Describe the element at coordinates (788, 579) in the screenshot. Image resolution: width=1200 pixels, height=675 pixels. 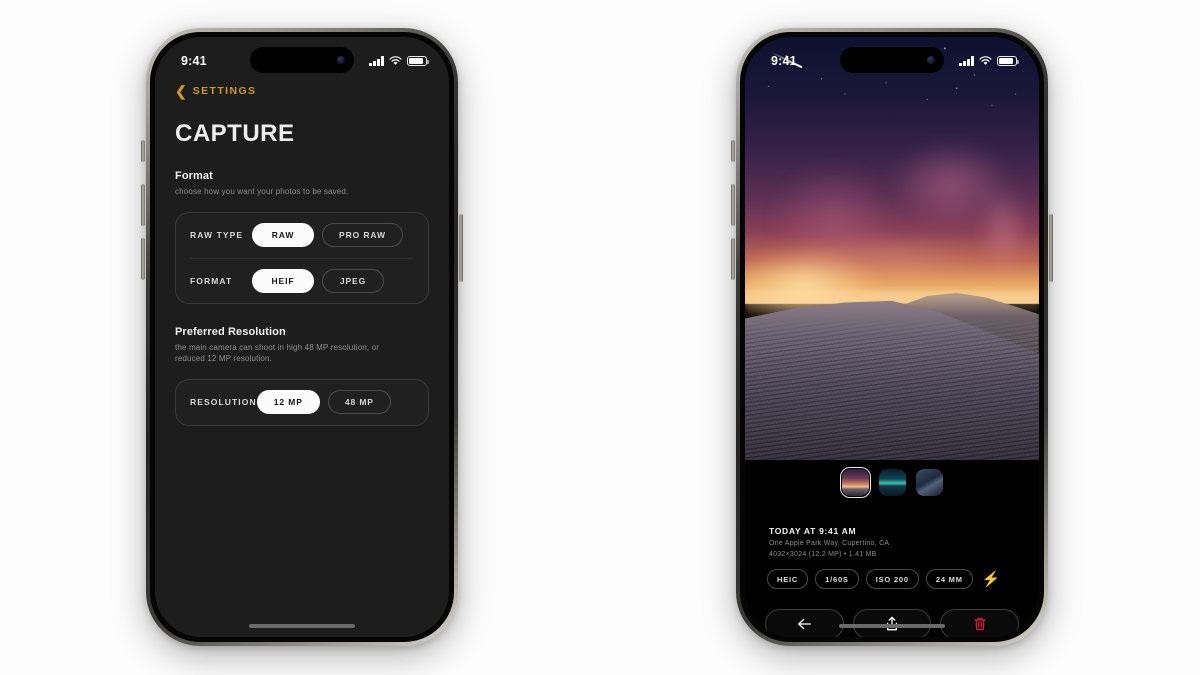
I see `chip-heic: HEIC` at that location.